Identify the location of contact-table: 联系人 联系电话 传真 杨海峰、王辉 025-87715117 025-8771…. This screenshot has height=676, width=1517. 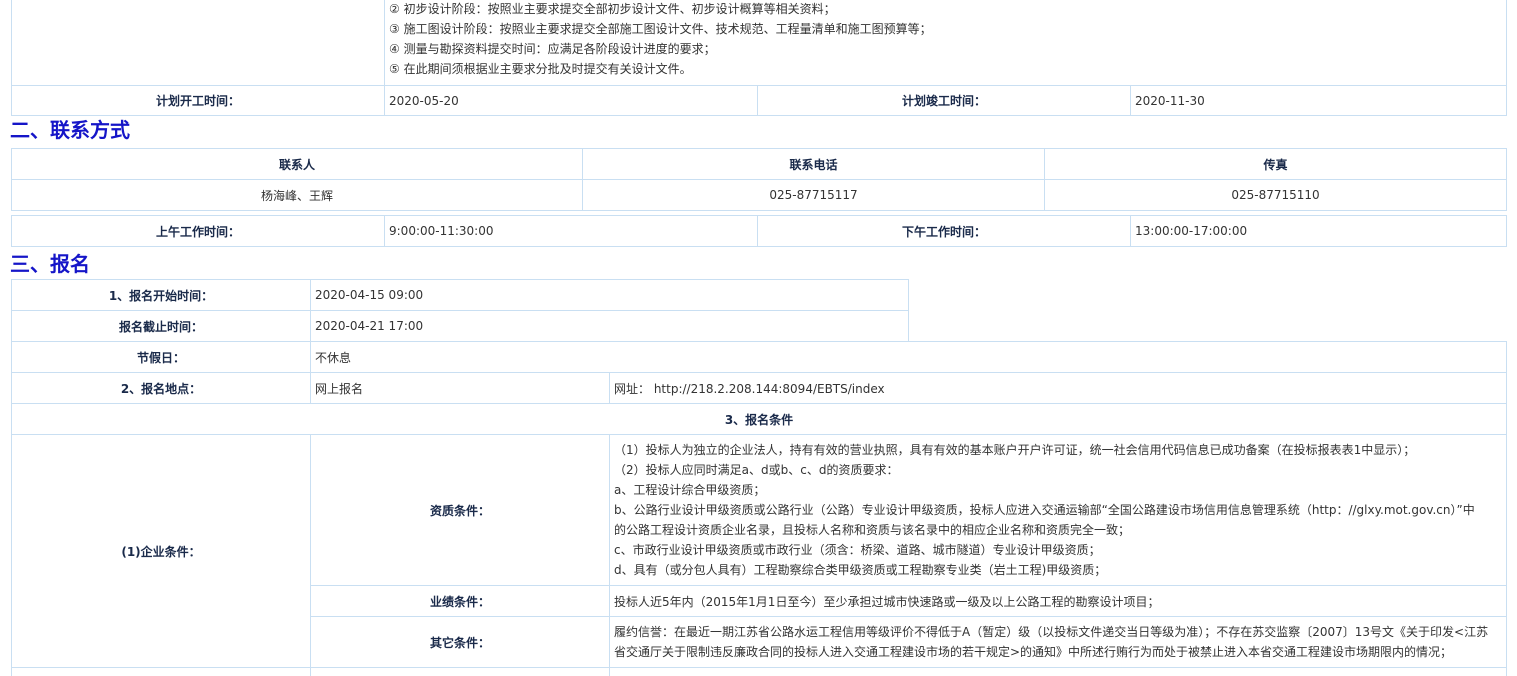
(759, 179).